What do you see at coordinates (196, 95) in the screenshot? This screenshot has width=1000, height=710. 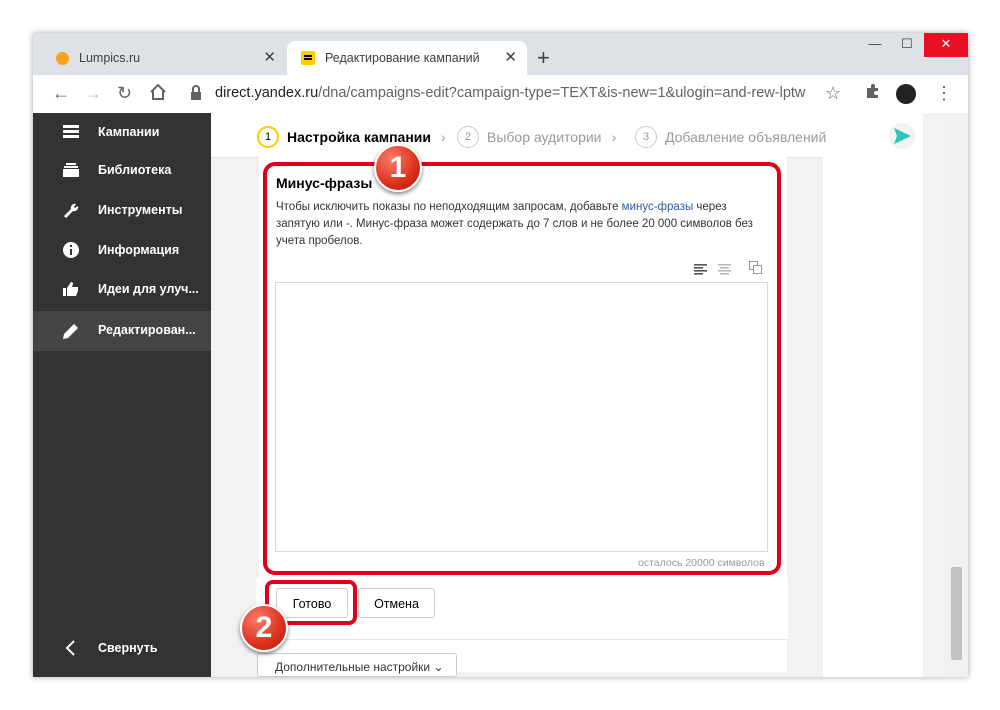 I see `lock-icon` at bounding box center [196, 95].